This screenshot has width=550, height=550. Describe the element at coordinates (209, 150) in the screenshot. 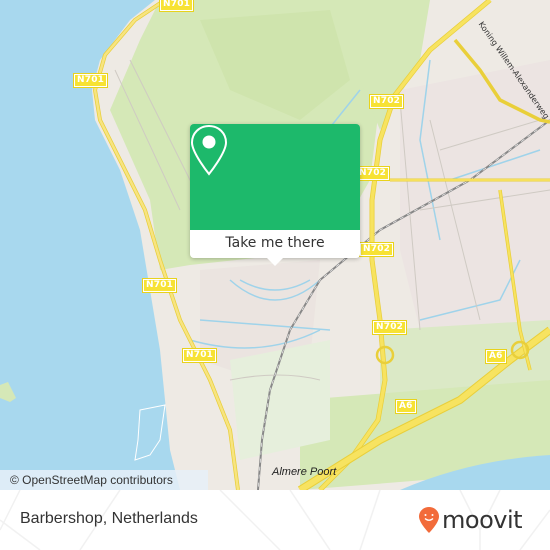

I see `map-pin-icon` at that location.